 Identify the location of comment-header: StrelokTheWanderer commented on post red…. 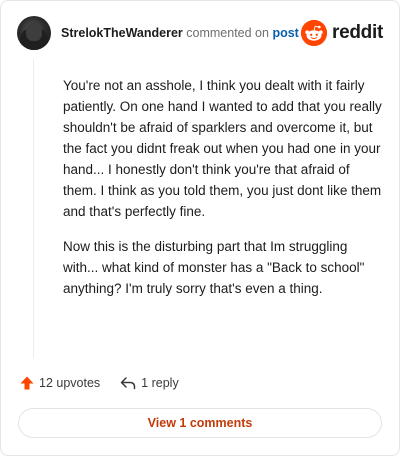
(200, 33).